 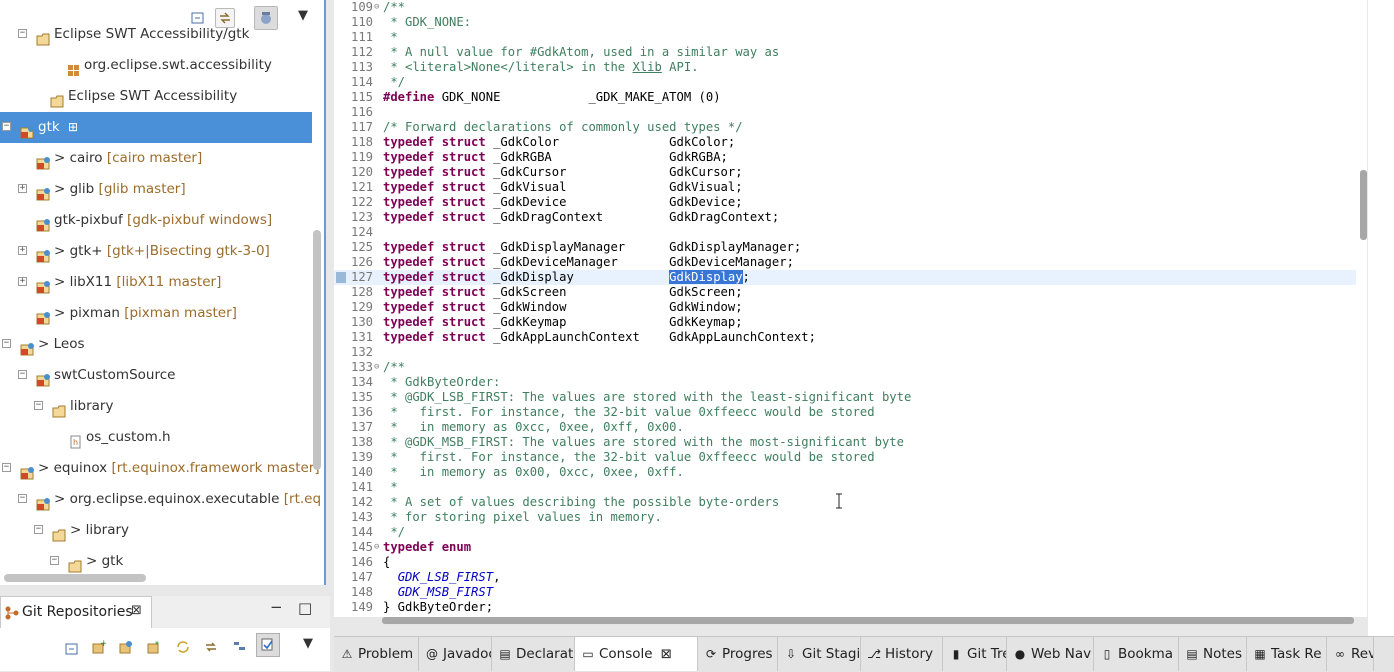 I want to click on code-line: 111 *, so click(x=845, y=37).